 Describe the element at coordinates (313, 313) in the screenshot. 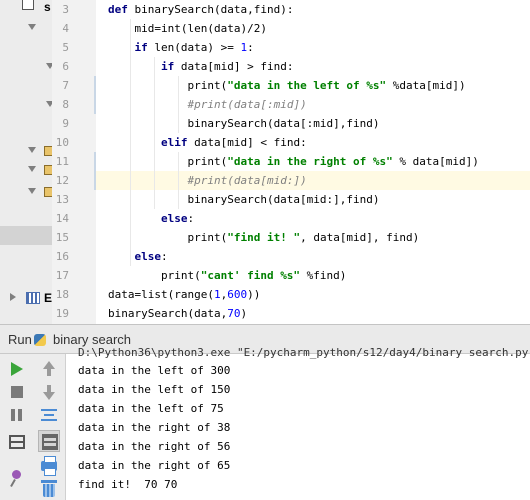

I see `code-line: binarySearch(data,70)` at that location.